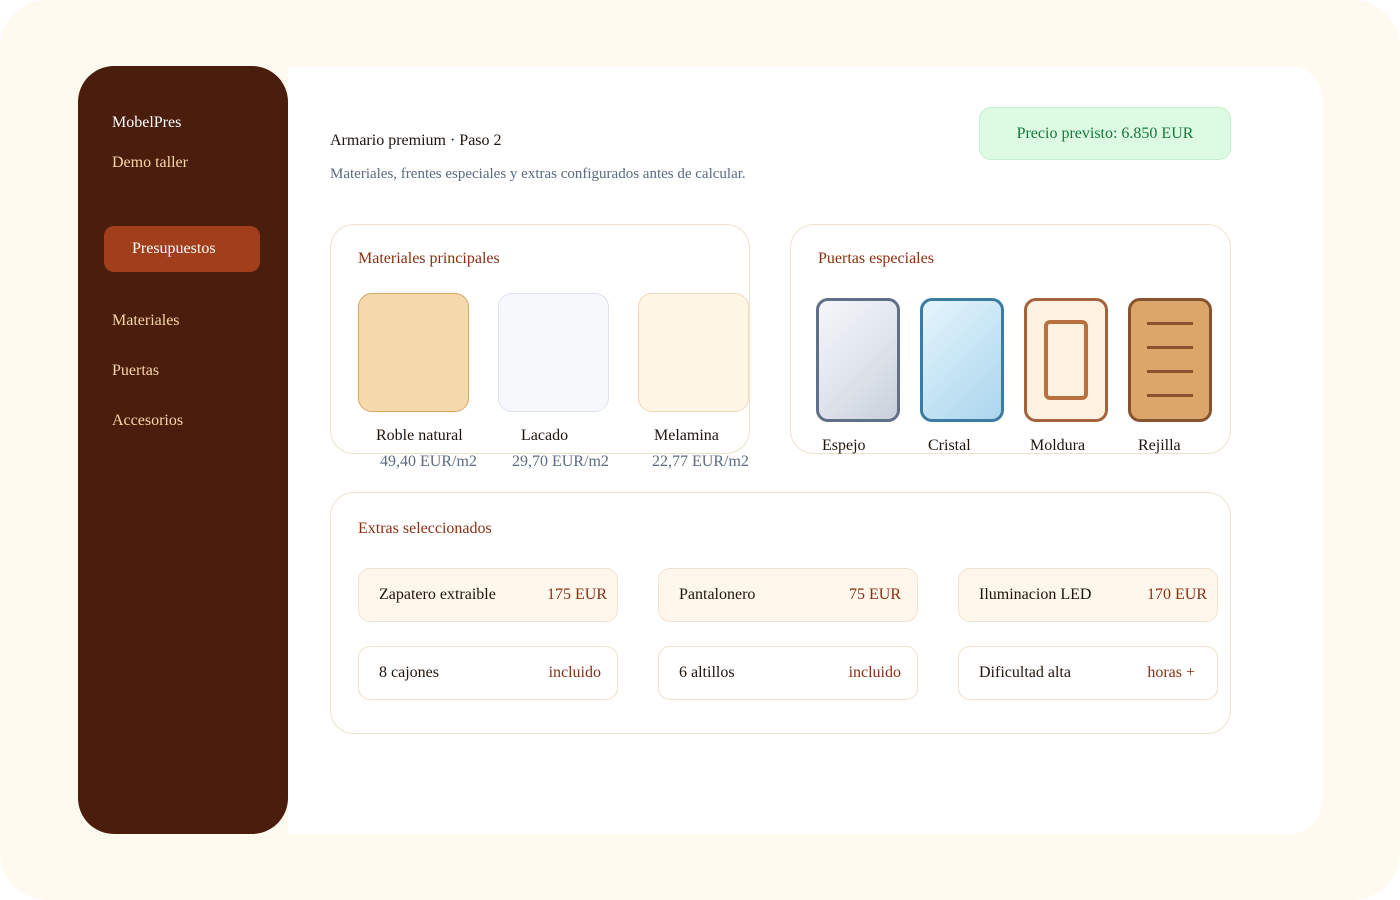 This screenshot has height=900, width=1400. I want to click on material-swatch-melamina, so click(693, 352).